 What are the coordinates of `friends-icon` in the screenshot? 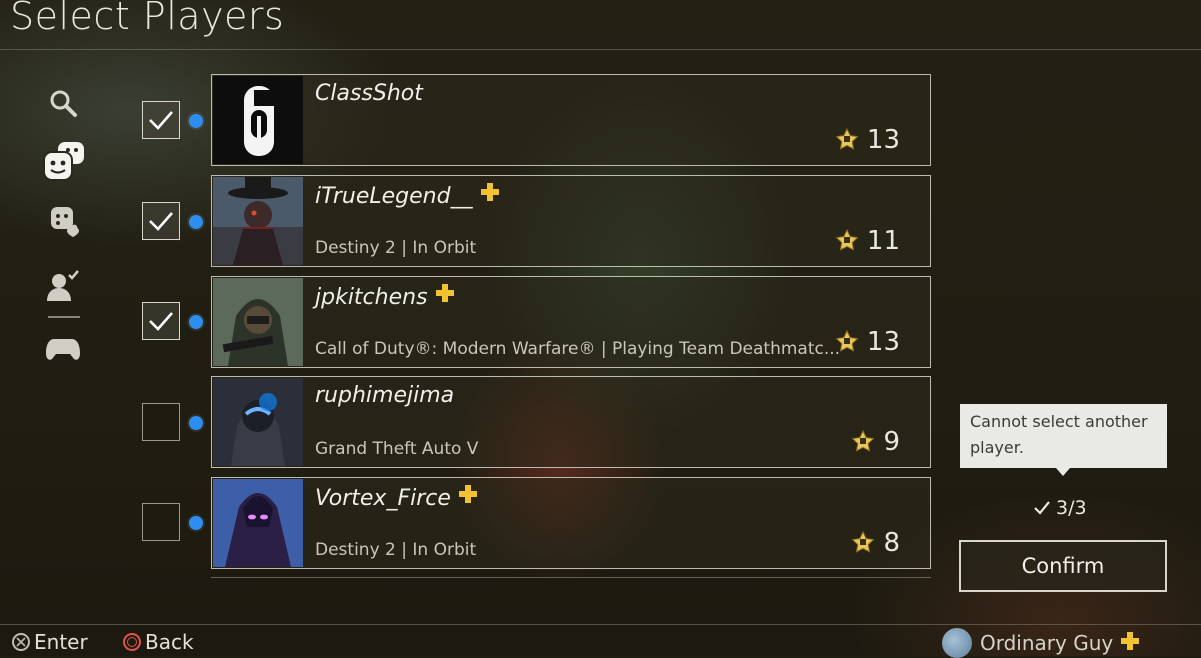 It's located at (65, 161).